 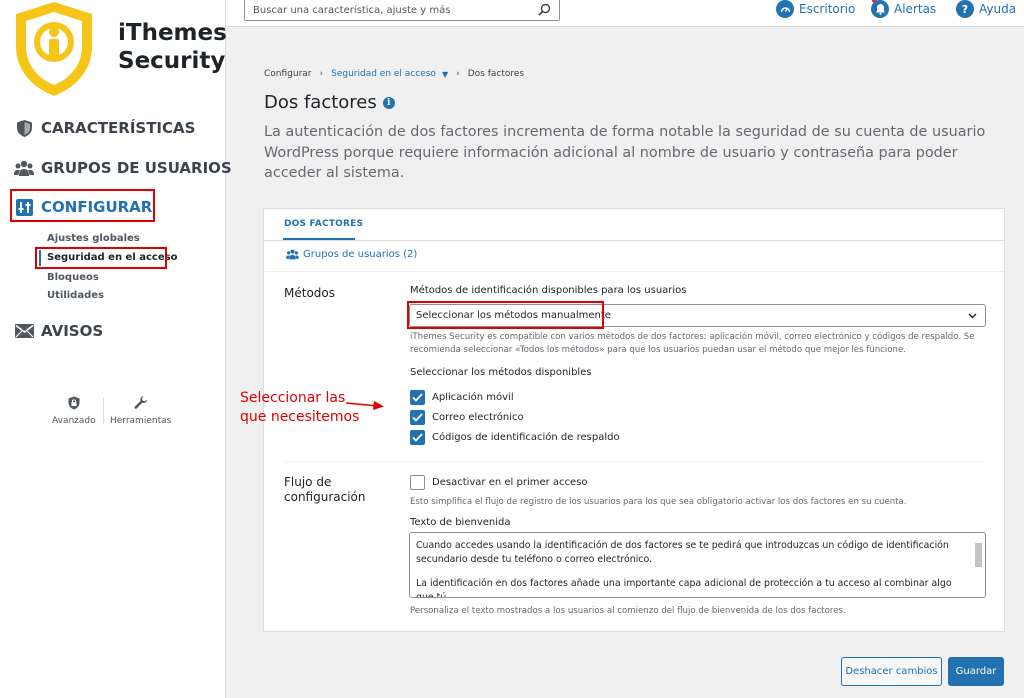 I want to click on nav-label: AVISOS, so click(x=72, y=331).